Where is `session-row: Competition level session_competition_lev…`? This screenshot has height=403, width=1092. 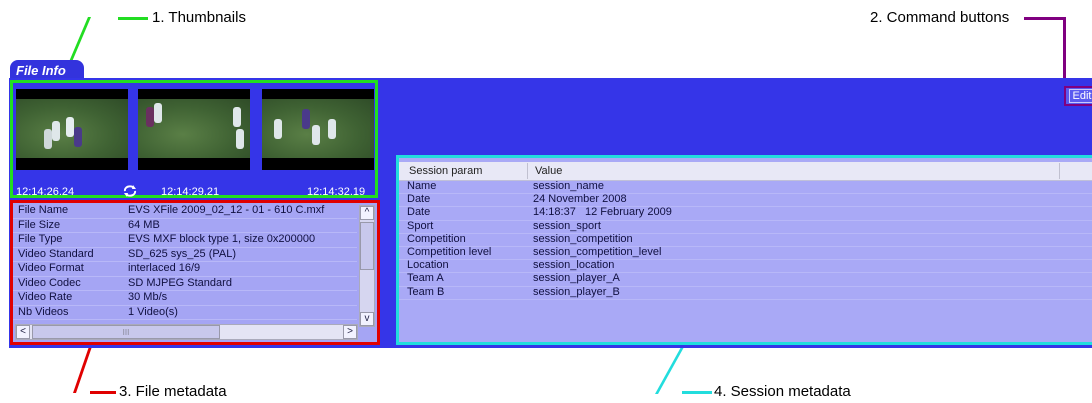
session-row: Competition level session_competition_lev… is located at coordinates (745, 253).